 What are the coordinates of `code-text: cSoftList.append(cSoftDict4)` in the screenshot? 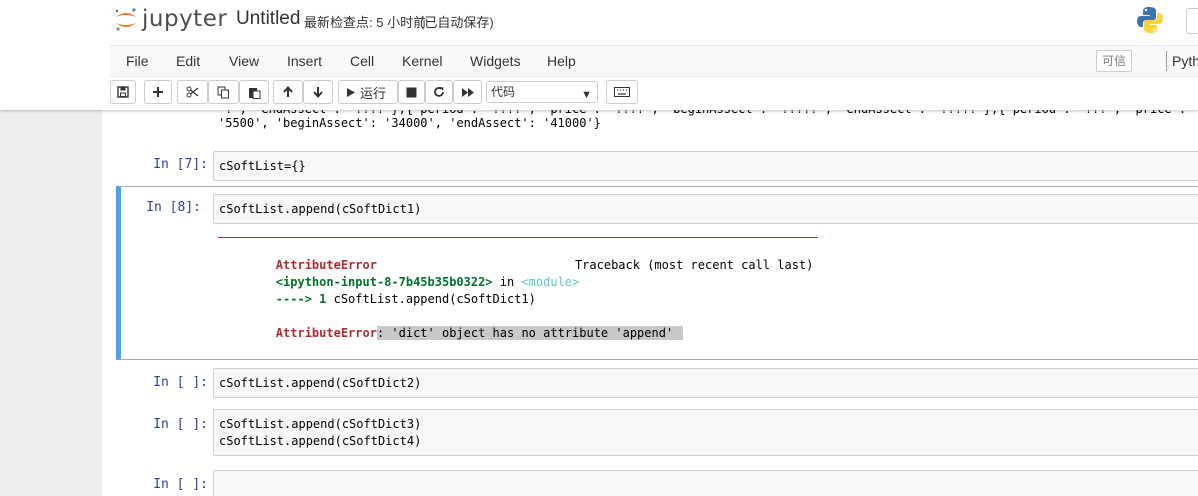 It's located at (320, 441).